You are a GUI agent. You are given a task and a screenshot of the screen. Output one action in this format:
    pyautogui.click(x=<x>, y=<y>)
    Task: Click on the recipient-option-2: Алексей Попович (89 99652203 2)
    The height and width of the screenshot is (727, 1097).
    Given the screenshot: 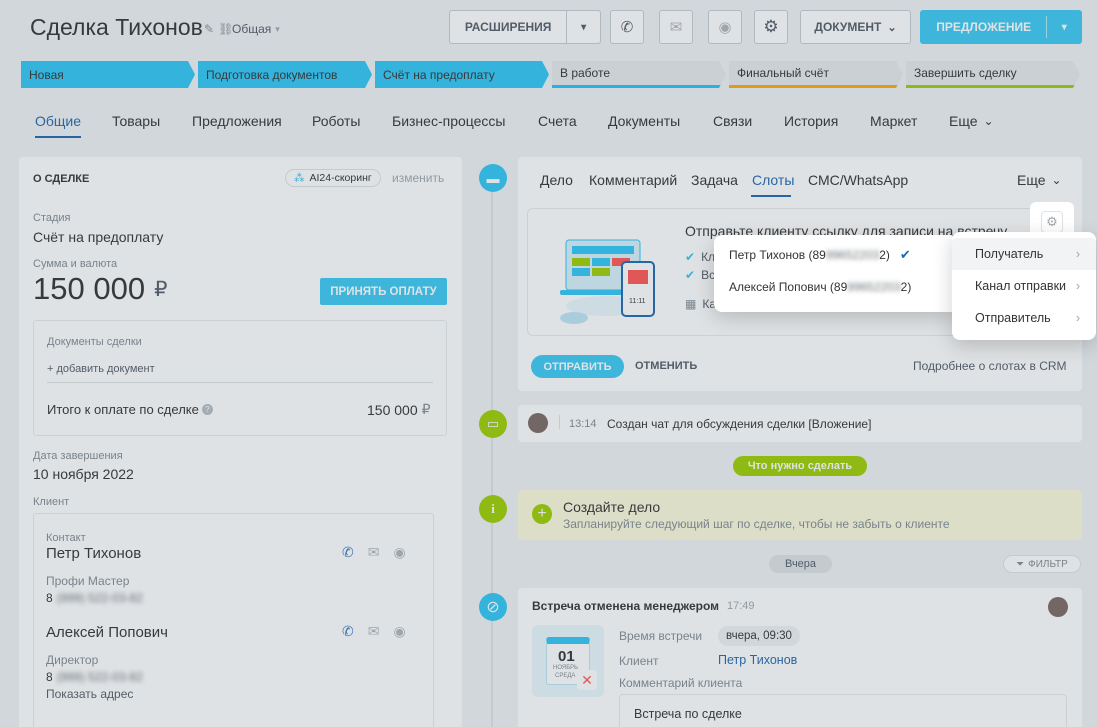 What is the action you would take?
    pyautogui.click(x=820, y=287)
    